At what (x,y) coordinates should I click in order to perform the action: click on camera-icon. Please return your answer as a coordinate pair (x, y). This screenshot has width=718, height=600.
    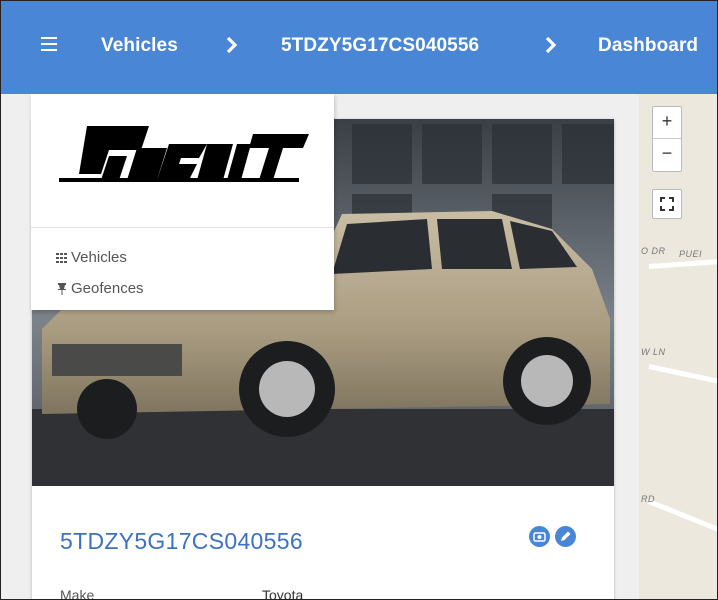
    Looking at the image, I should click on (539, 537).